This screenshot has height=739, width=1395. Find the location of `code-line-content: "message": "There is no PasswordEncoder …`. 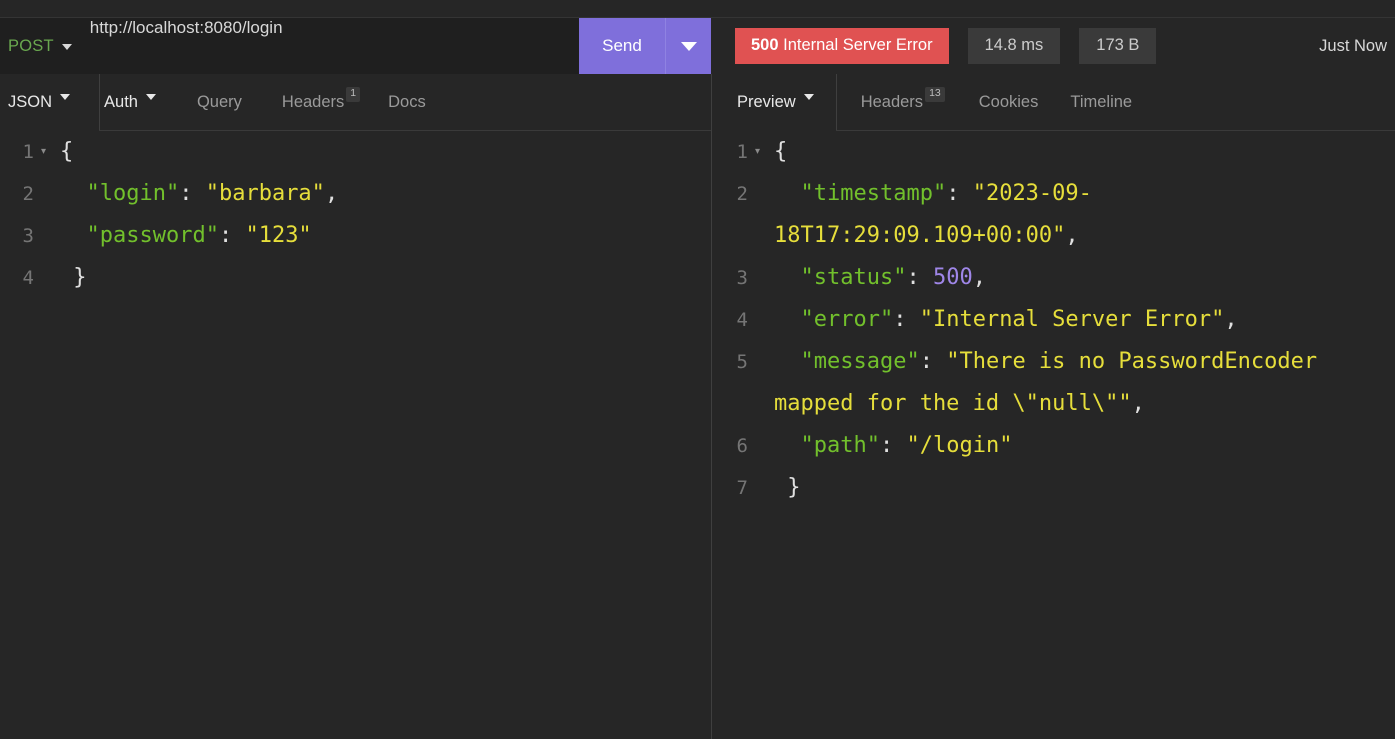

code-line-content: "message": "There is no PasswordEncoder … is located at coordinates (1074, 383).